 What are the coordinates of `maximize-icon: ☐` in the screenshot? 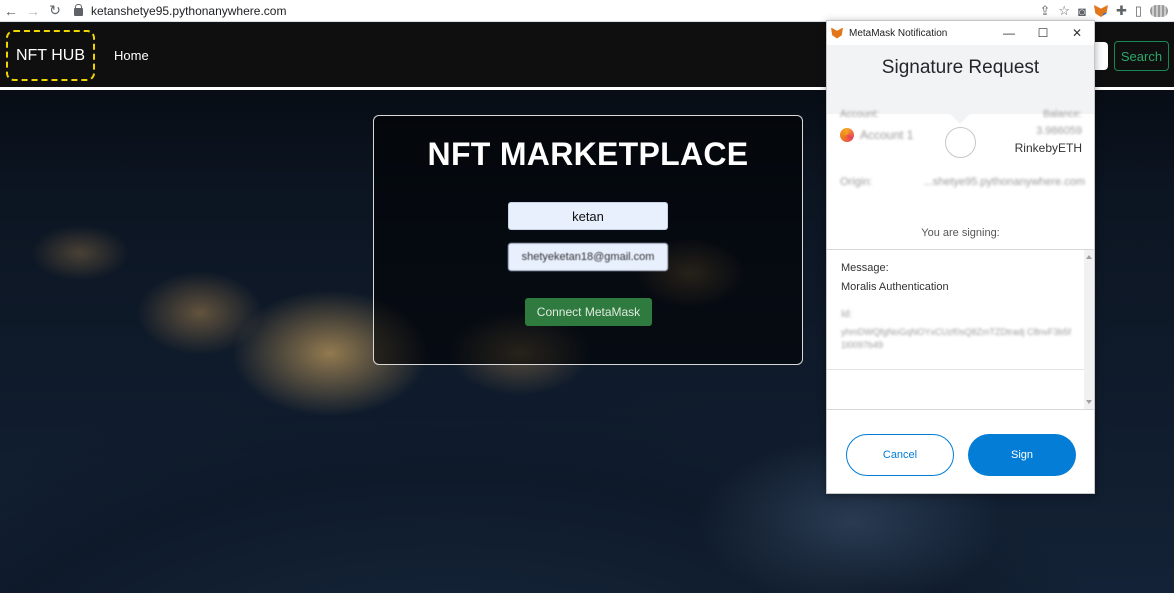 It's located at (1043, 33).